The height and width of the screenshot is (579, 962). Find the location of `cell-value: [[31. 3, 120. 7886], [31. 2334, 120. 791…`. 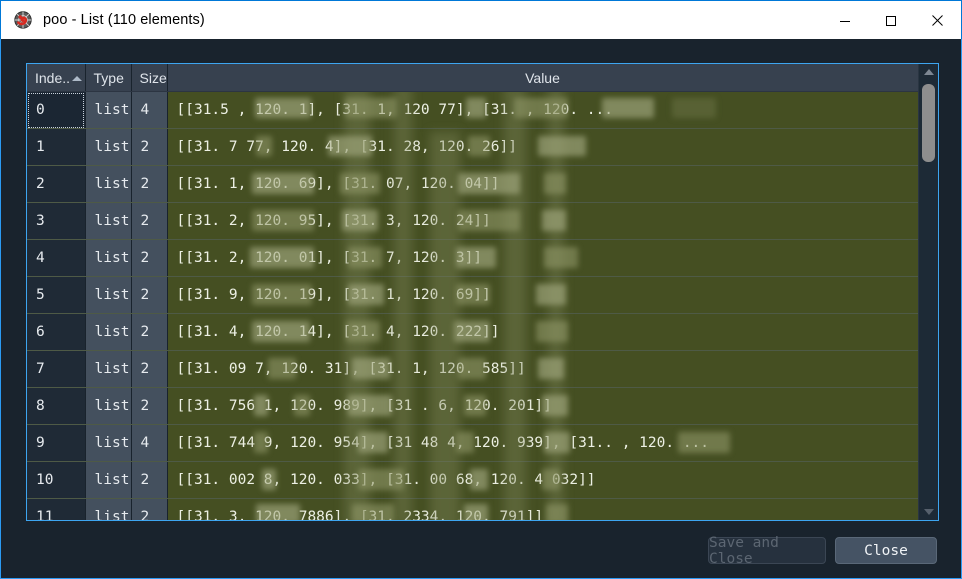

cell-value: [[31. 3, 120. 7886], [31. 2334, 120. 791… is located at coordinates (542, 509).